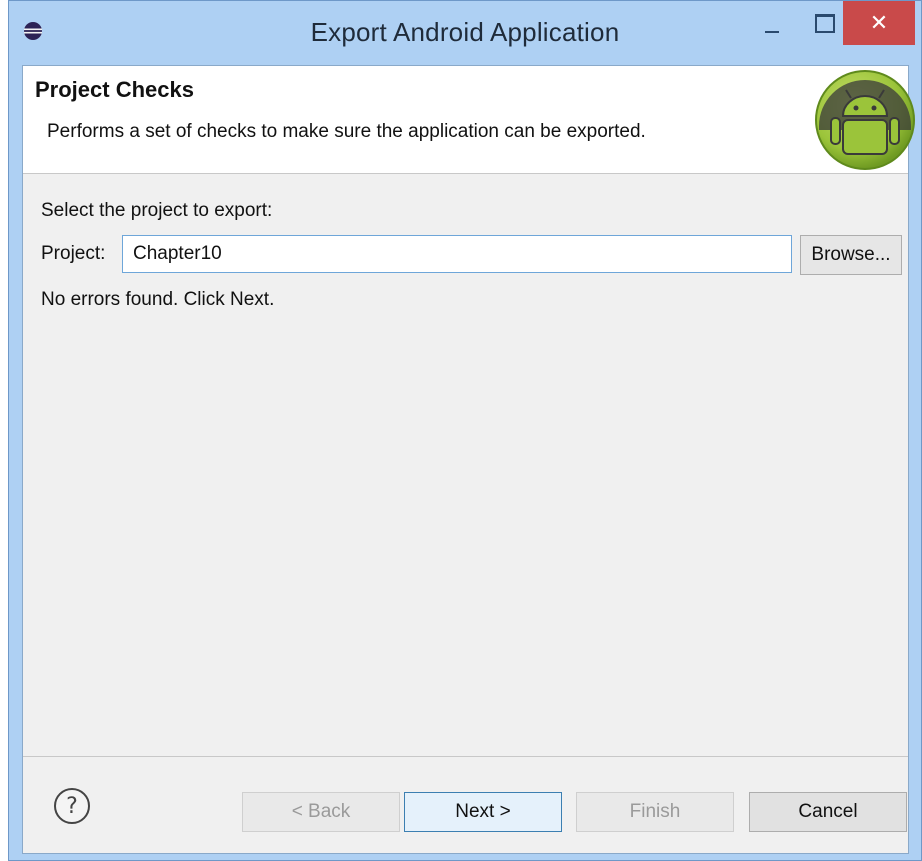  Describe the element at coordinates (457, 254) in the screenshot. I see `project-input` at that location.